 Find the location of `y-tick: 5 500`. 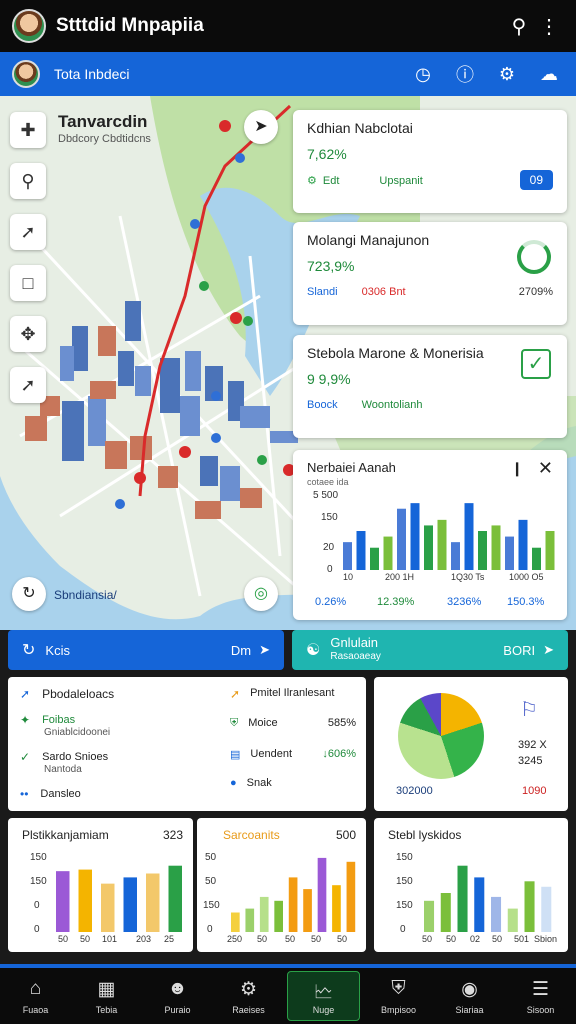

y-tick: 5 500 is located at coordinates (326, 495).